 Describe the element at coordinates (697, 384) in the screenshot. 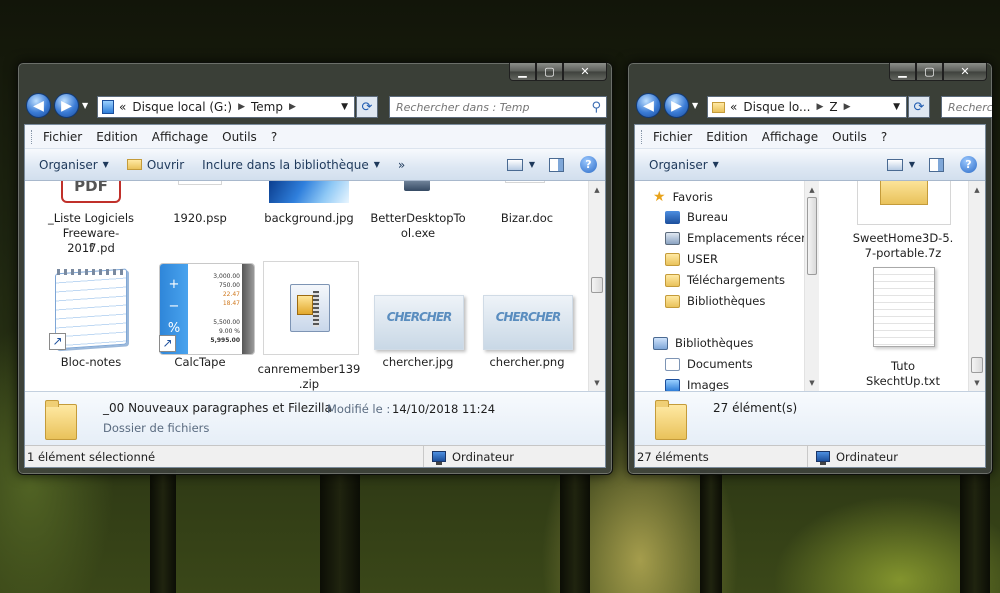

I see `nav-images: Images` at that location.